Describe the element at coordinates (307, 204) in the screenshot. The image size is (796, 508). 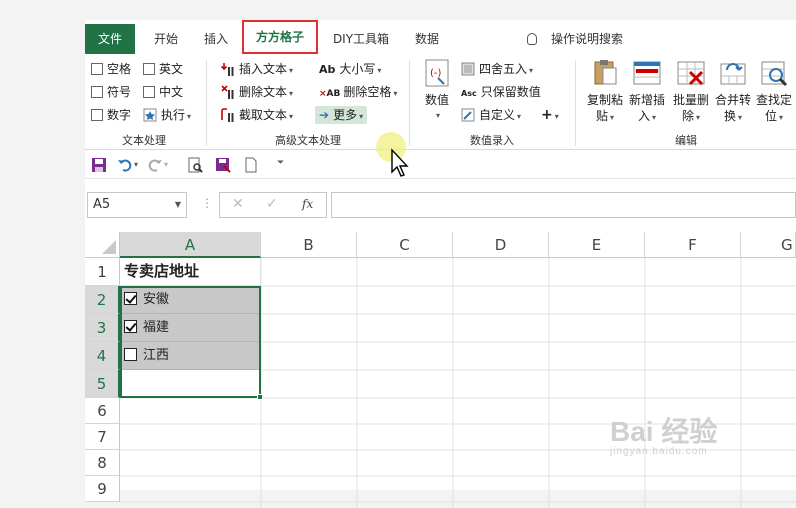
I see `insert-function-icon: fx` at that location.